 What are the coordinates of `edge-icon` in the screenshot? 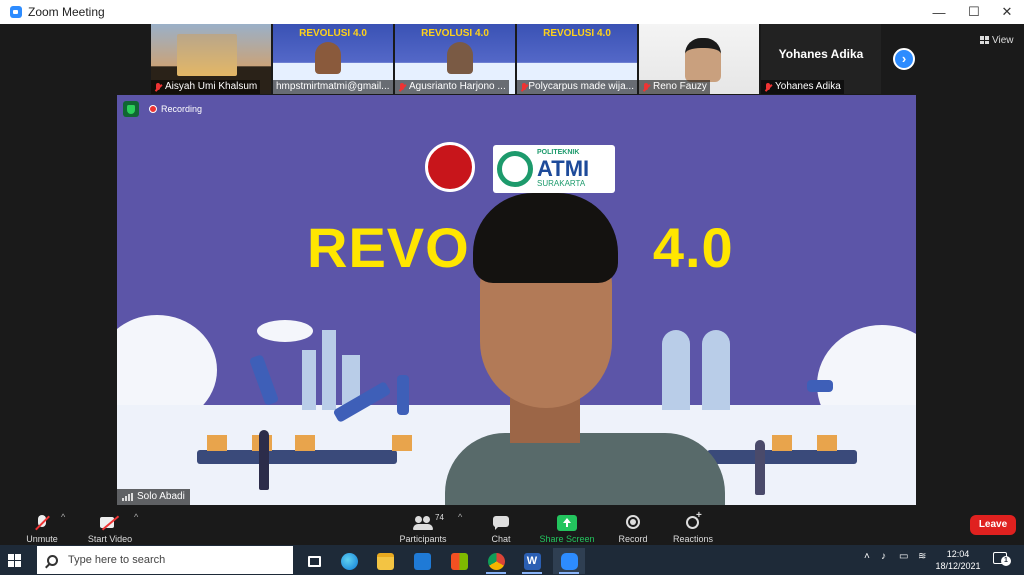 It's located at (349, 561).